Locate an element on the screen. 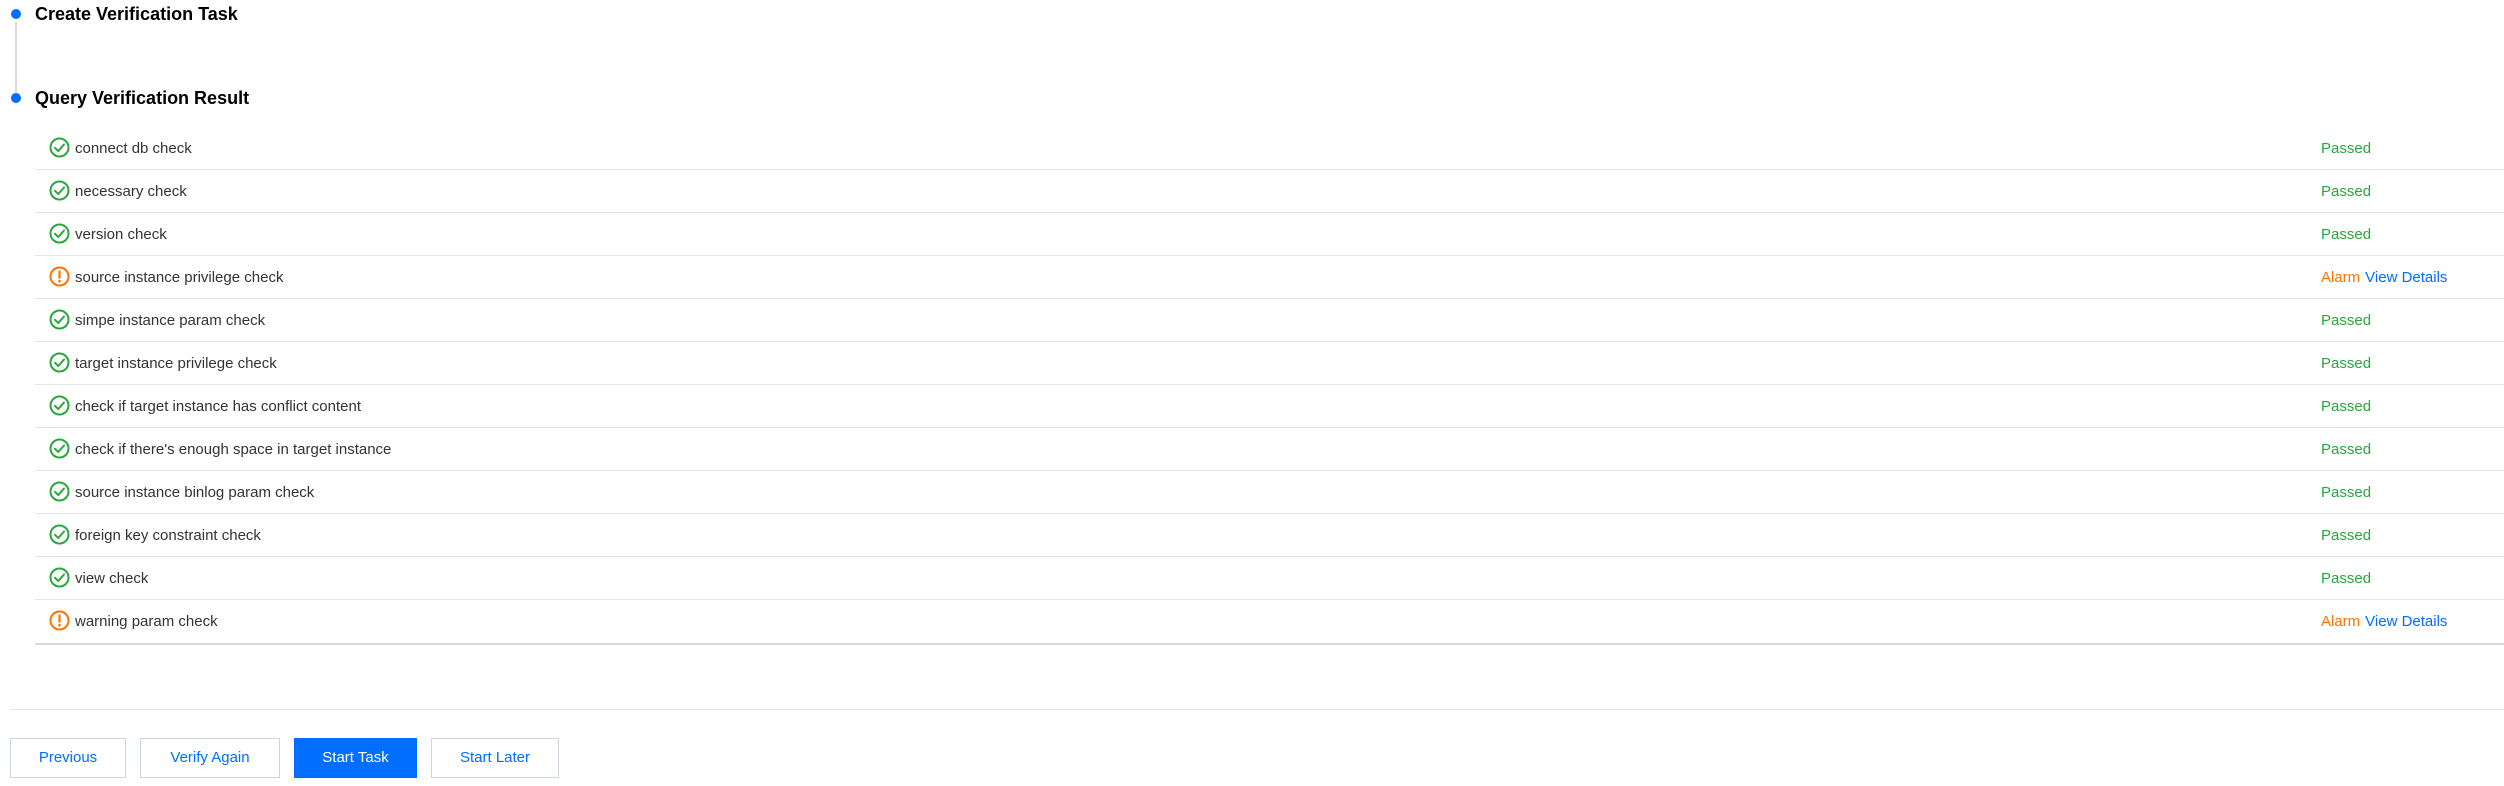 The width and height of the screenshot is (2504, 786). check-label: necessary check is located at coordinates (131, 191).